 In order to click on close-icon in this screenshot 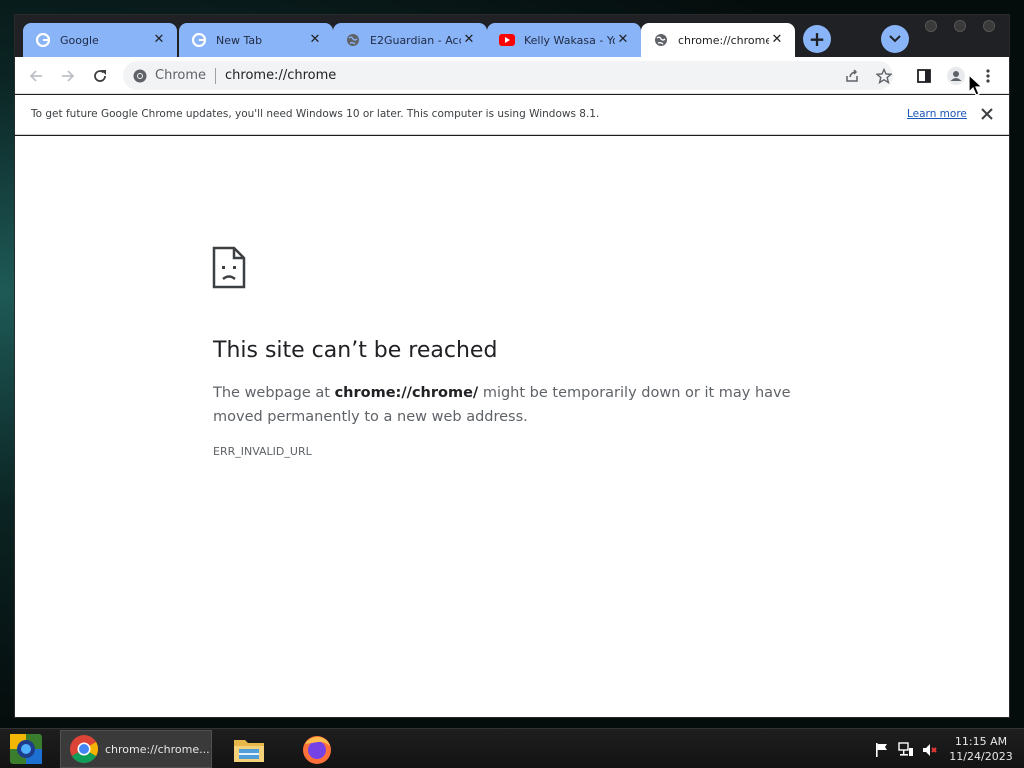, I will do `click(987, 114)`.